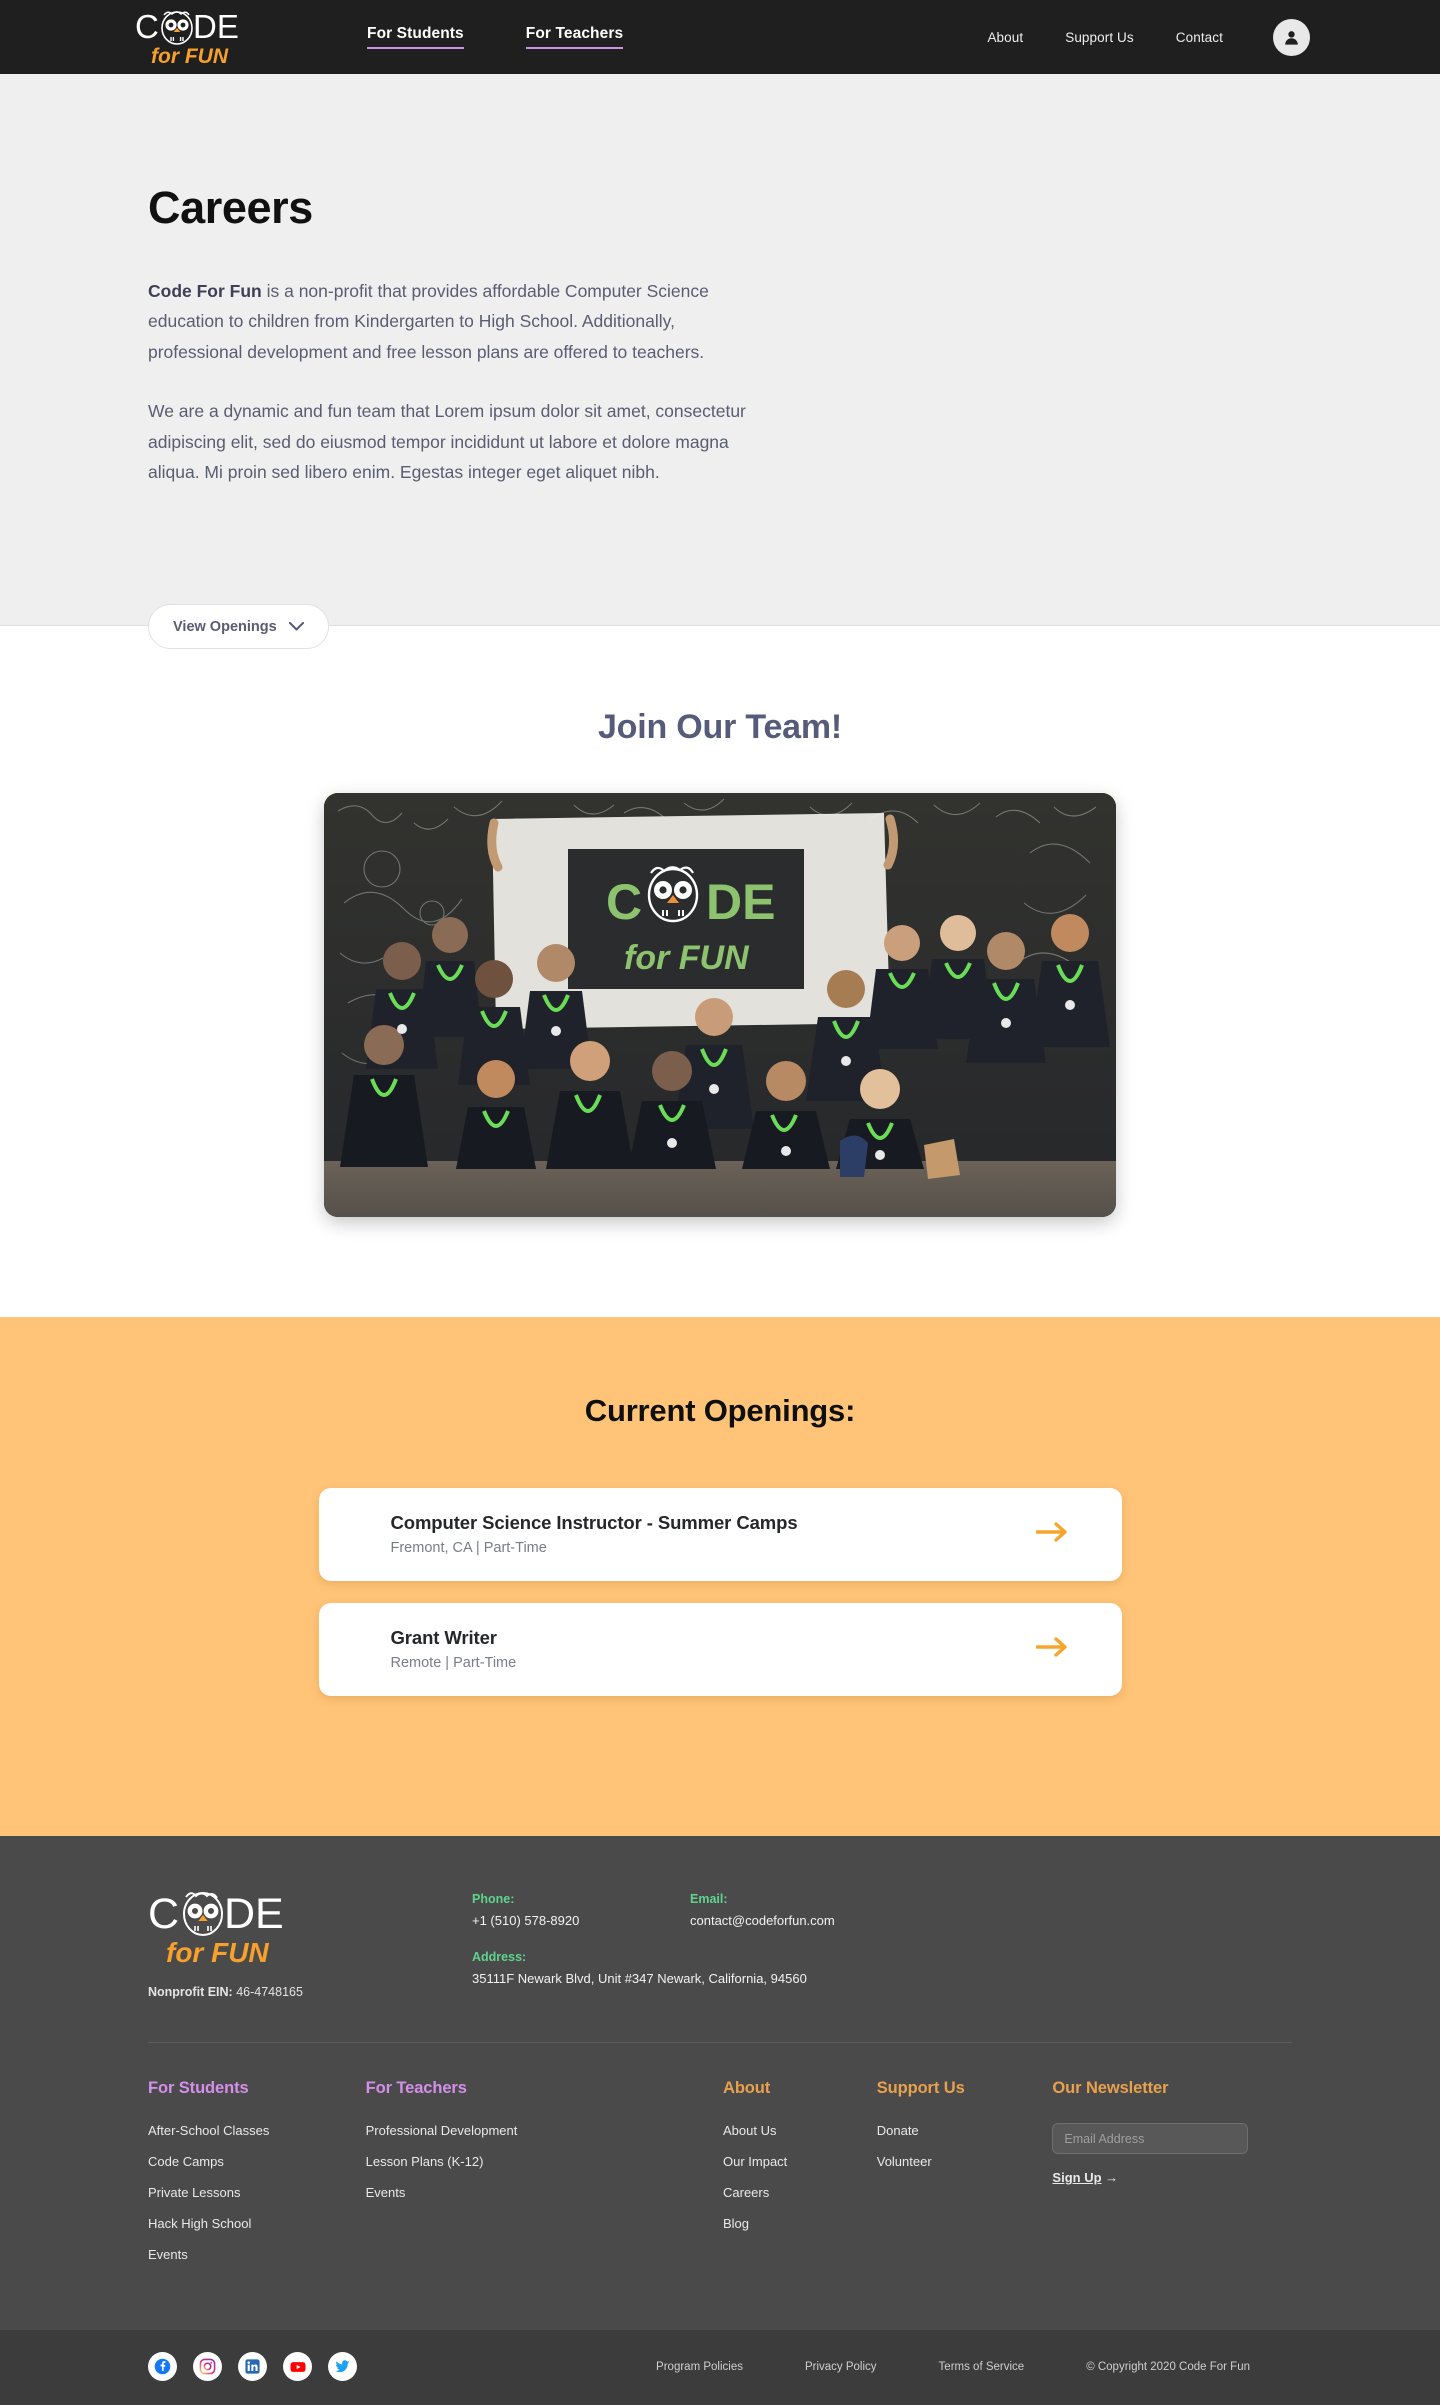 Image resolution: width=1440 pixels, height=2405 pixels. What do you see at coordinates (415, 37) in the screenshot?
I see `nav-for-students: For Students` at bounding box center [415, 37].